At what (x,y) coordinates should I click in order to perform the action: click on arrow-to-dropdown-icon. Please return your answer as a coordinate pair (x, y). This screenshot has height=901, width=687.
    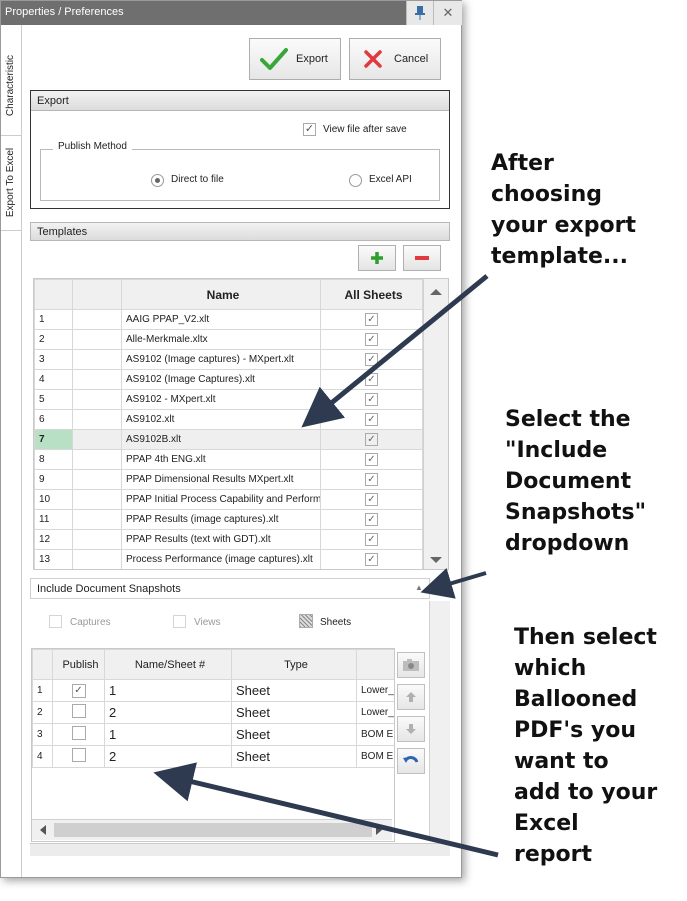
    Looking at the image, I should click on (453, 583).